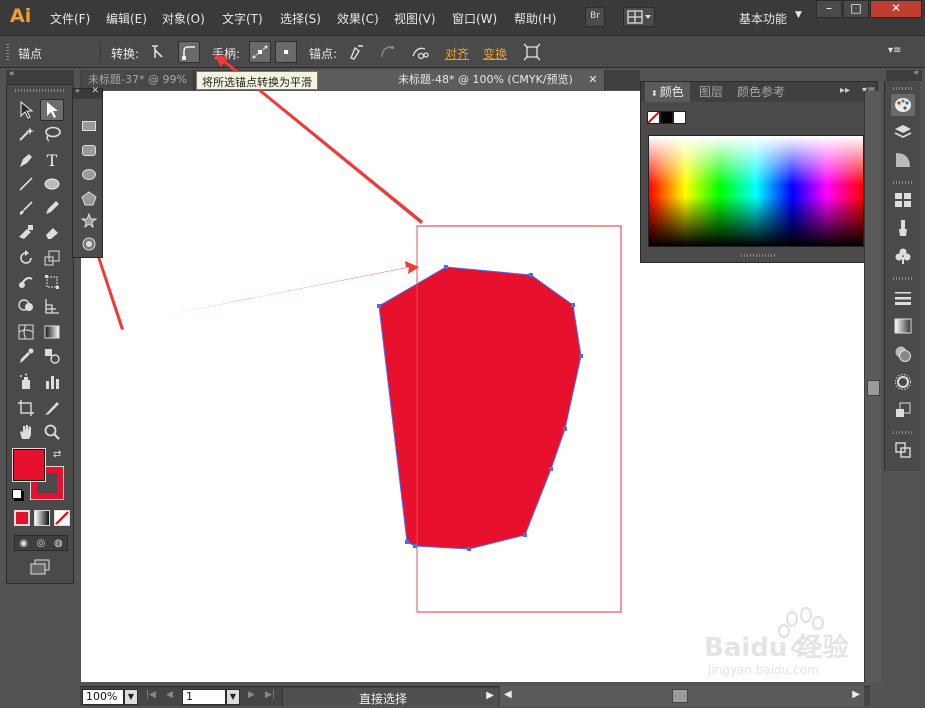 The image size is (925, 708). Describe the element at coordinates (52, 356) in the screenshot. I see `blend-tool` at that location.